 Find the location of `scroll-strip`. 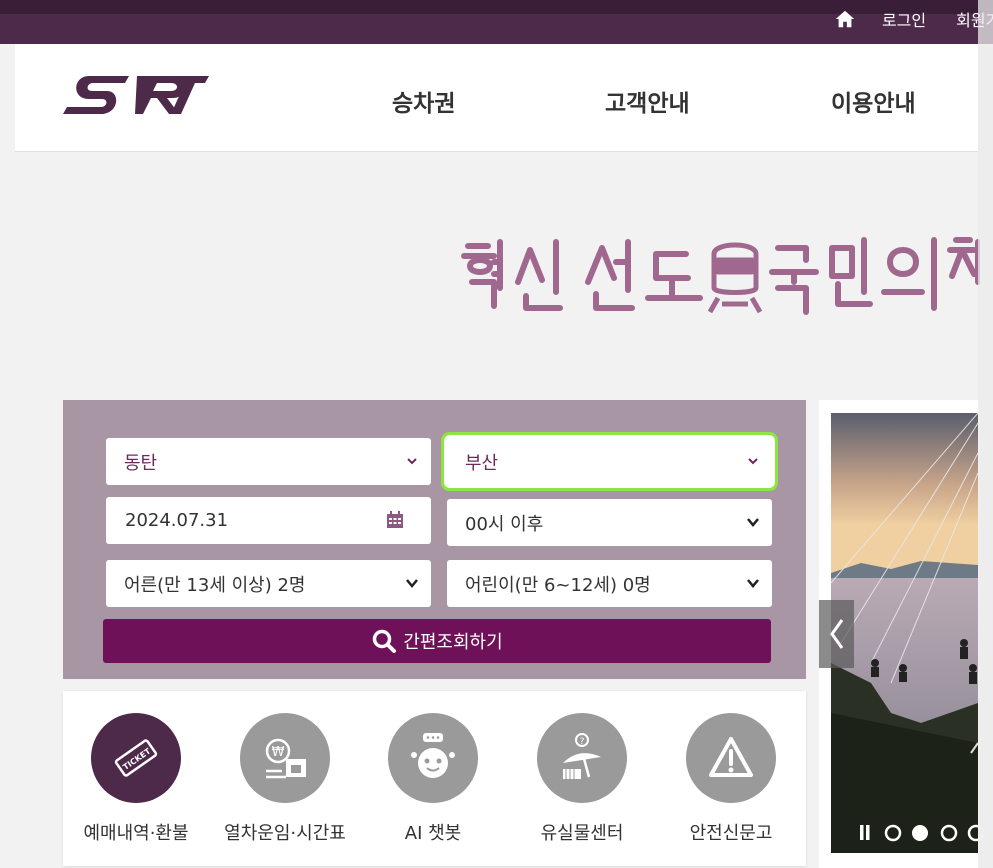

scroll-strip is located at coordinates (985, 434).